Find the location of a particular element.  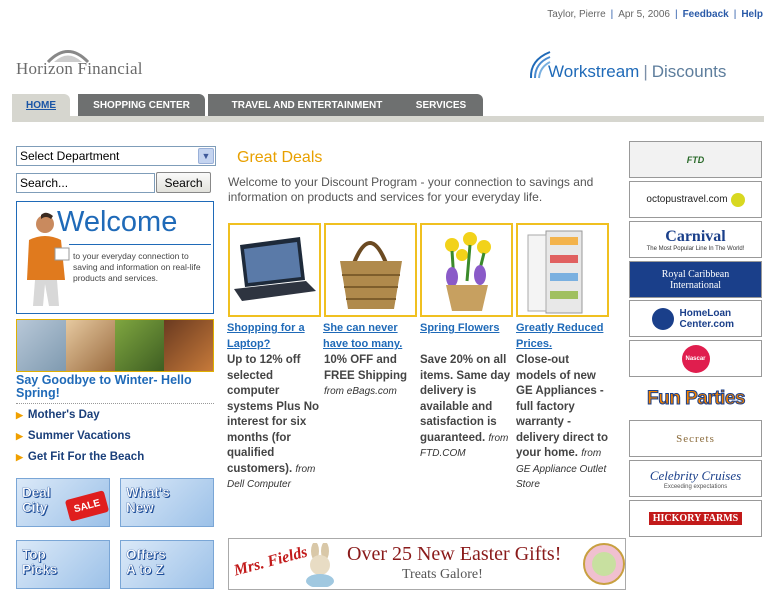

chevron-down-icon: ▼ is located at coordinates (206, 156).